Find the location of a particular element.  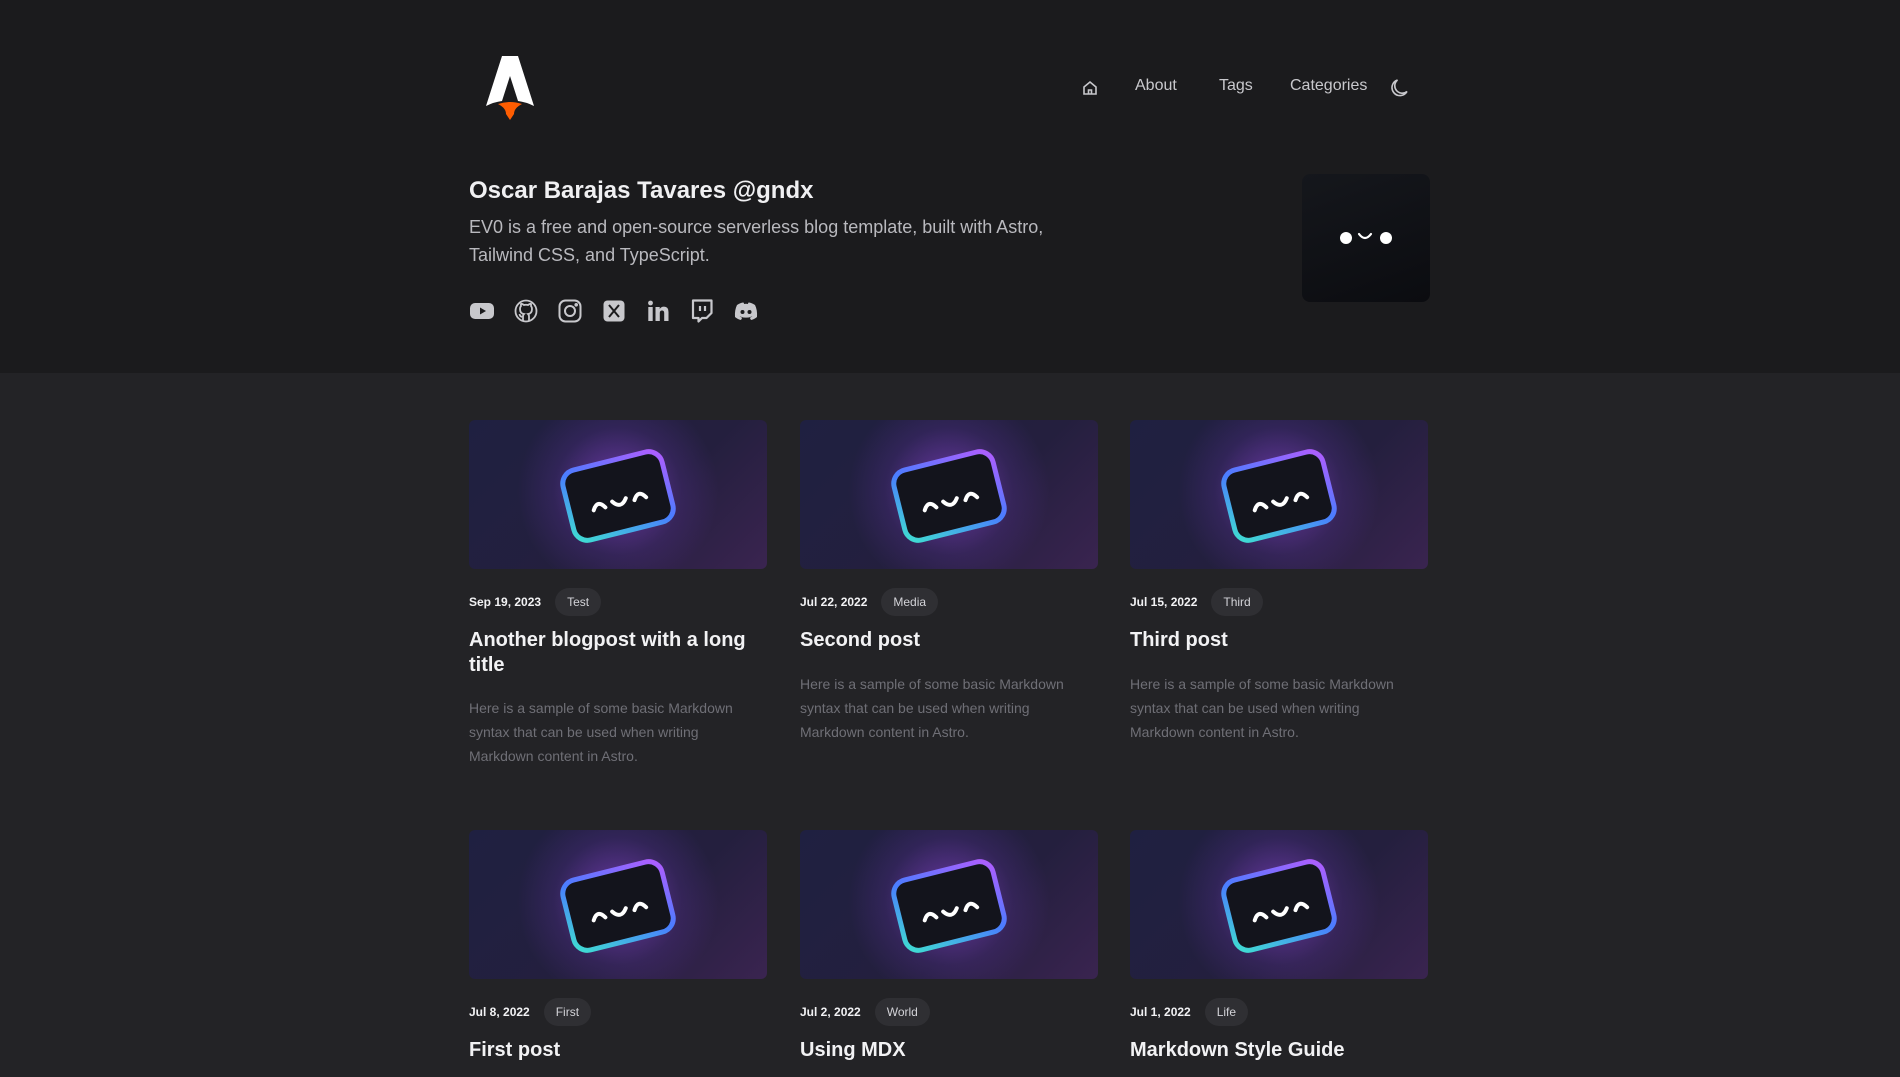

nav-link-categories: Categories is located at coordinates (1328, 86).